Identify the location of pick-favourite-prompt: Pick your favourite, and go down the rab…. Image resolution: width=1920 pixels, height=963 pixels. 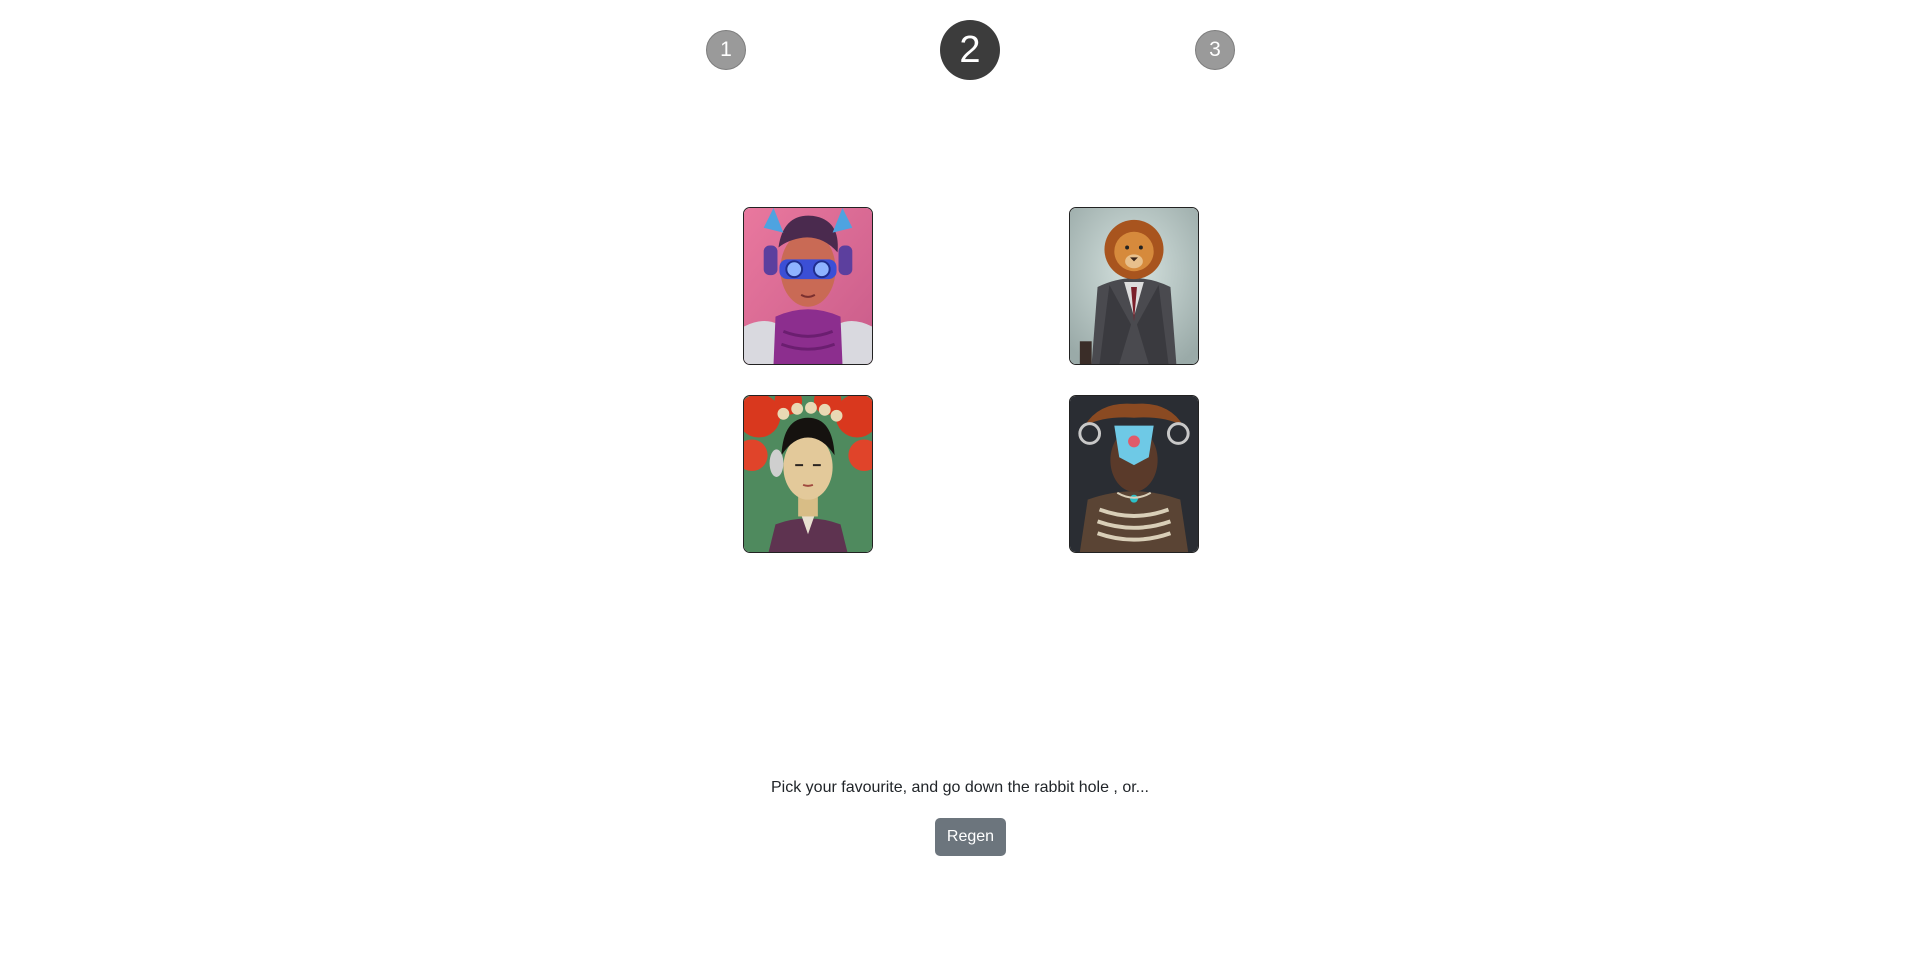
(960, 787).